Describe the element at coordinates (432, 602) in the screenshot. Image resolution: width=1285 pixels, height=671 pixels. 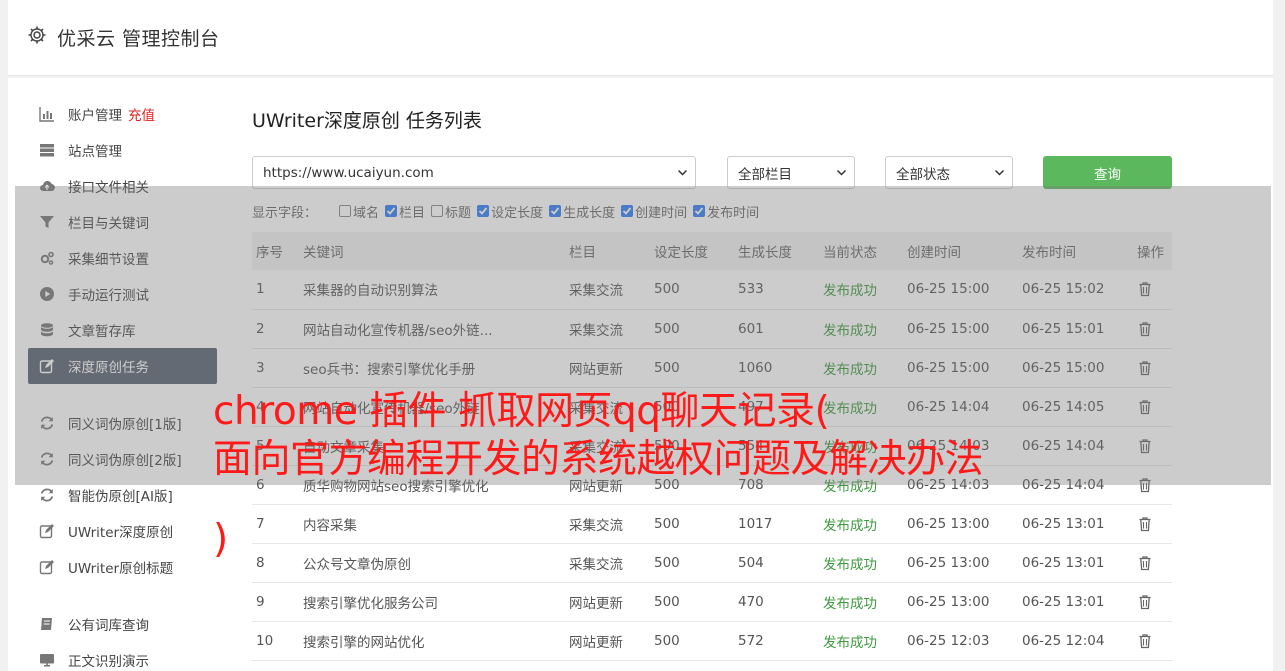
I see `table-cell: 搜索引擎优化服务公司` at that location.